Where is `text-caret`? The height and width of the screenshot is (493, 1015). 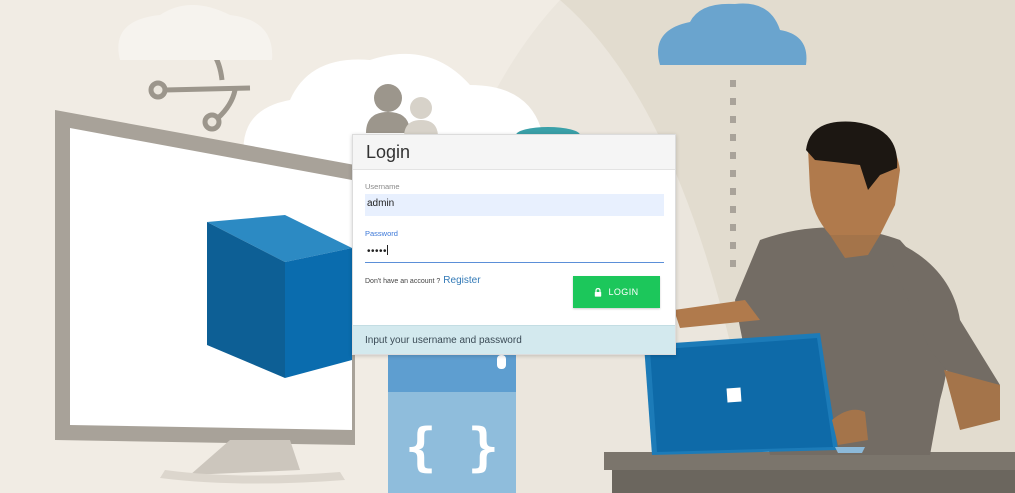
text-caret is located at coordinates (388, 250).